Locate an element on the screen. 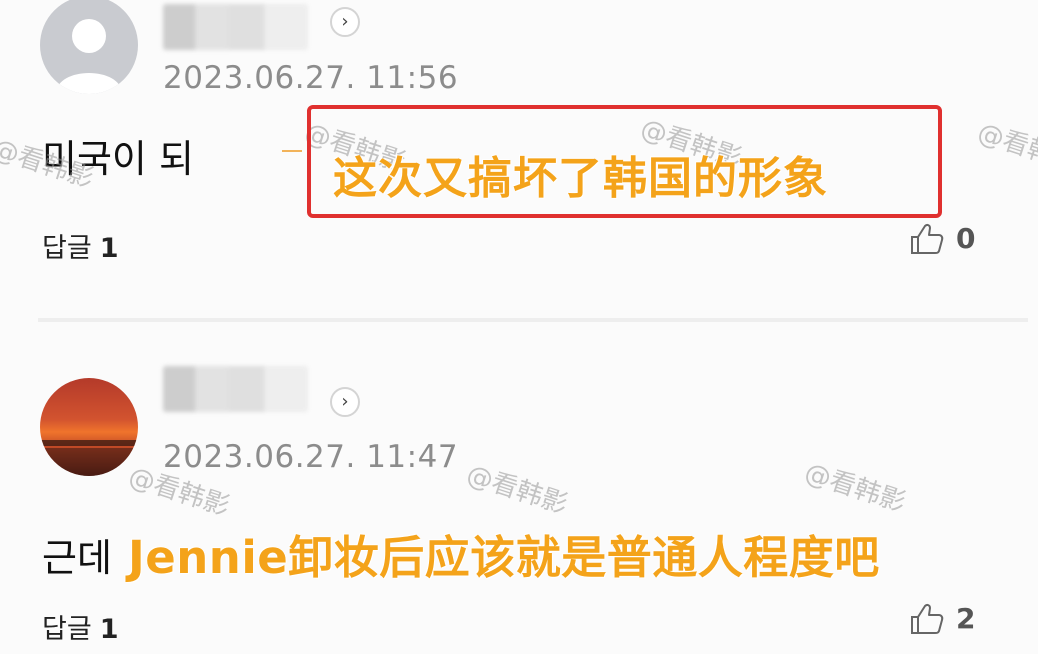 Image resolution: width=1038 pixels, height=654 pixels. like-button: 0 is located at coordinates (942, 238).